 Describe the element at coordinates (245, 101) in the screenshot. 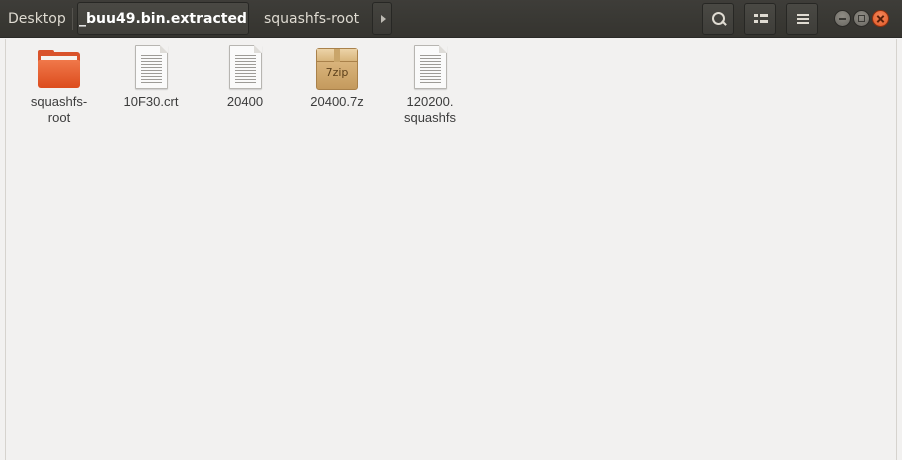

I see `file-label: 20400` at that location.